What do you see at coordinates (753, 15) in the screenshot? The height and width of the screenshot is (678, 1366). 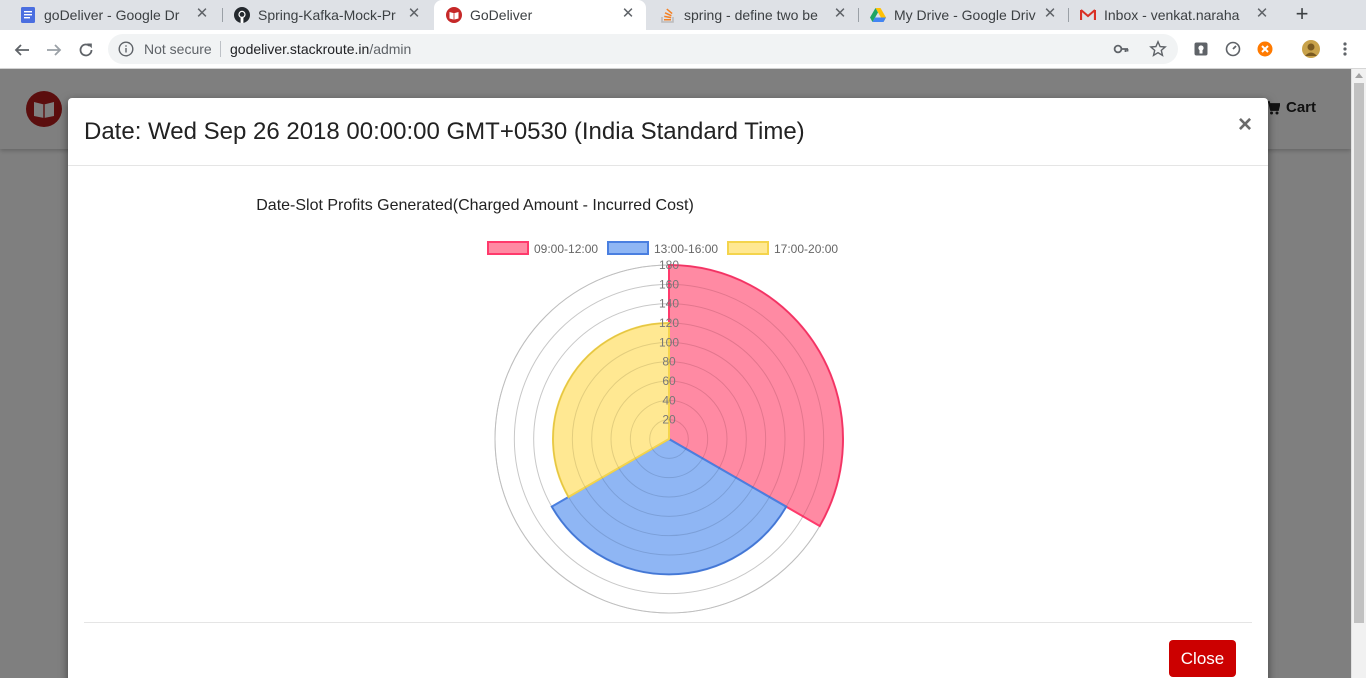 I see `browser-tab-stackoverflow: spring - define two be ✕` at bounding box center [753, 15].